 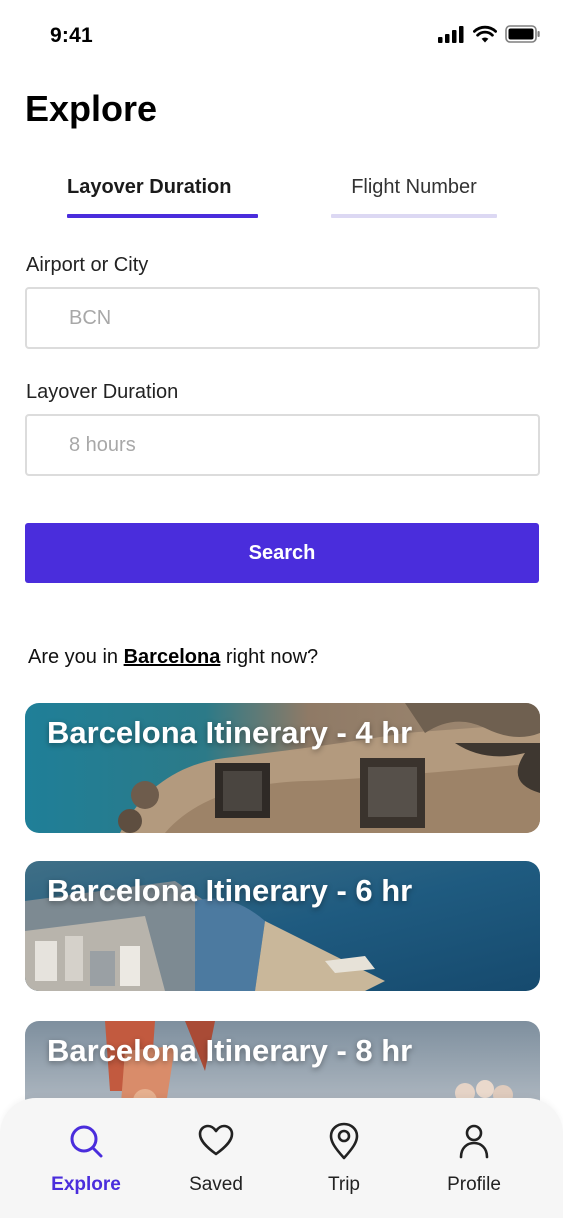 What do you see at coordinates (522, 34) in the screenshot?
I see `battery-icon` at bounding box center [522, 34].